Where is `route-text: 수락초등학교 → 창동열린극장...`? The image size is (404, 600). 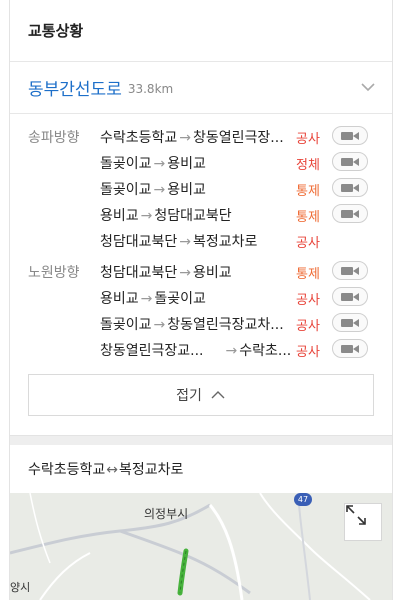 route-text: 수락초등학교 → 창동열린극장... is located at coordinates (192, 138).